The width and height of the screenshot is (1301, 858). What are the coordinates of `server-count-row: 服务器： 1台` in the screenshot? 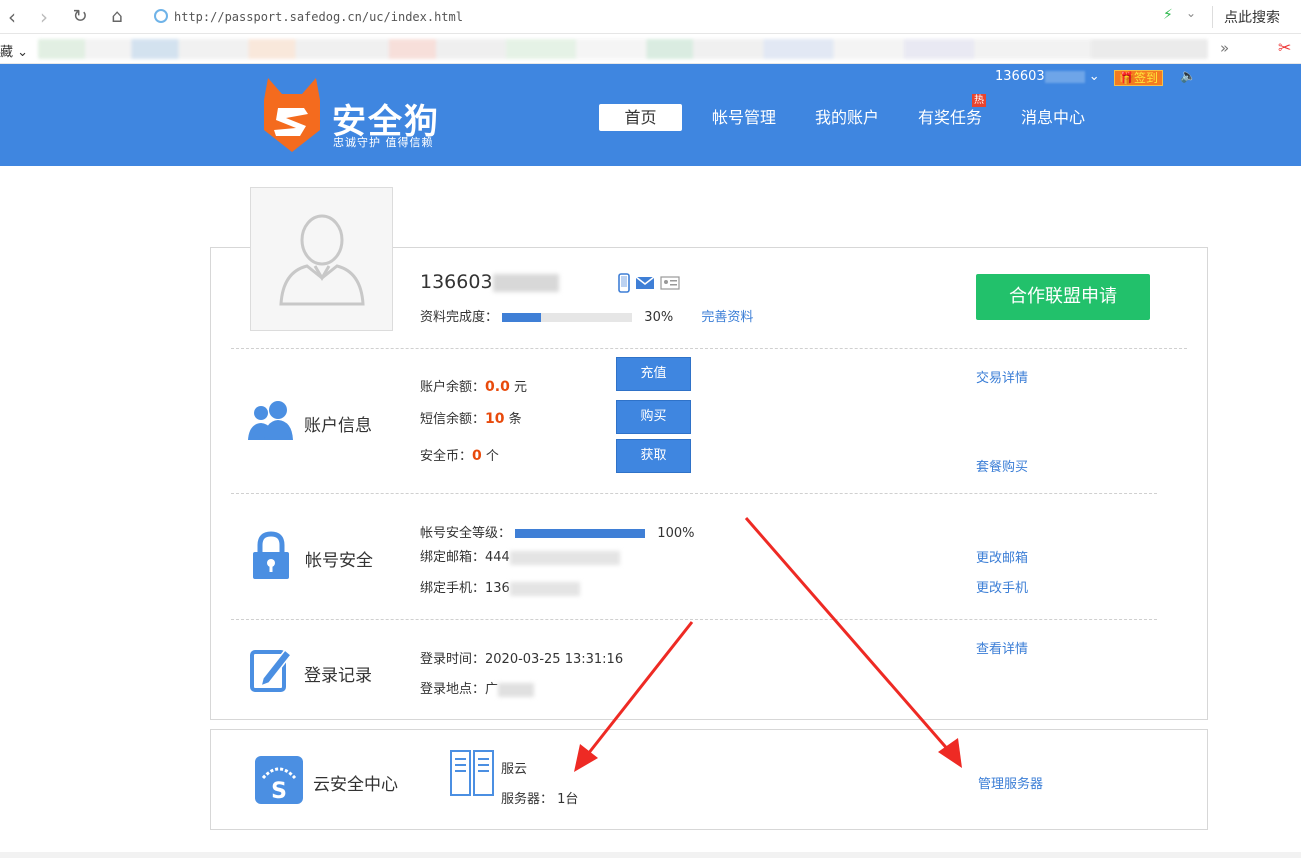 It's located at (540, 799).